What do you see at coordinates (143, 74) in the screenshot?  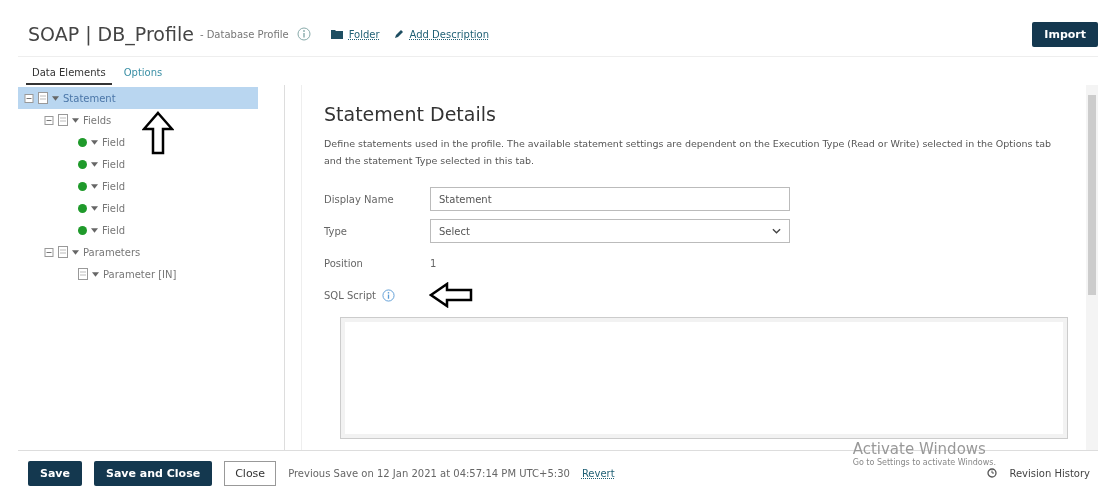 I see `tab: Options` at bounding box center [143, 74].